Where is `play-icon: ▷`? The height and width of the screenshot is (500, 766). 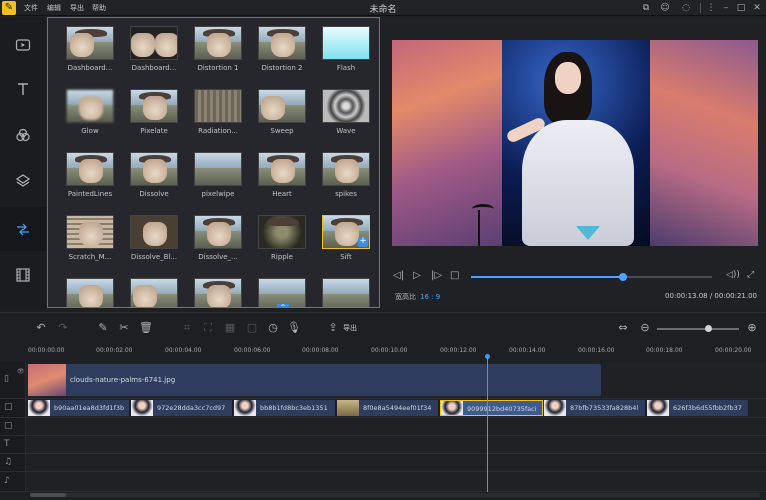
play-icon: ▷ is located at coordinates (417, 275).